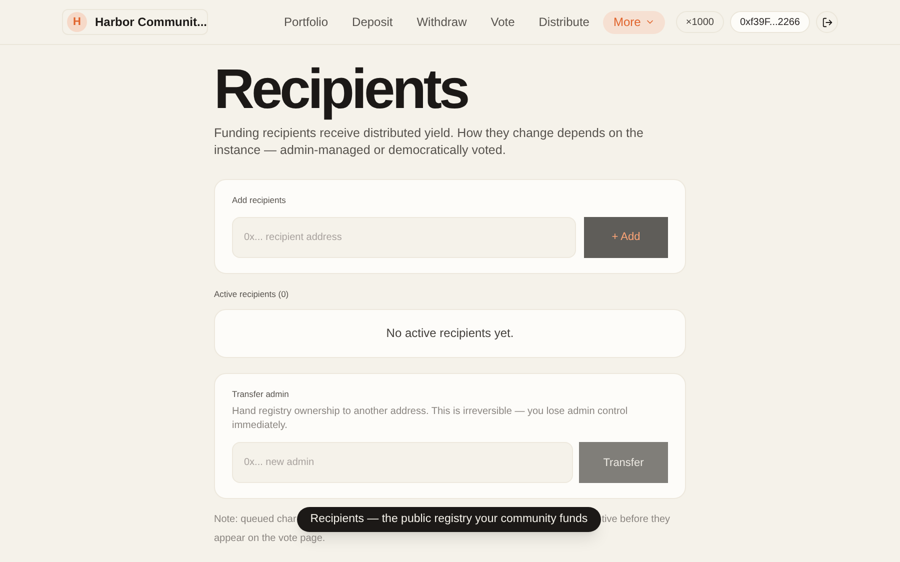 Image resolution: width=900 pixels, height=562 pixels. I want to click on section-label: Transfer admin, so click(261, 394).